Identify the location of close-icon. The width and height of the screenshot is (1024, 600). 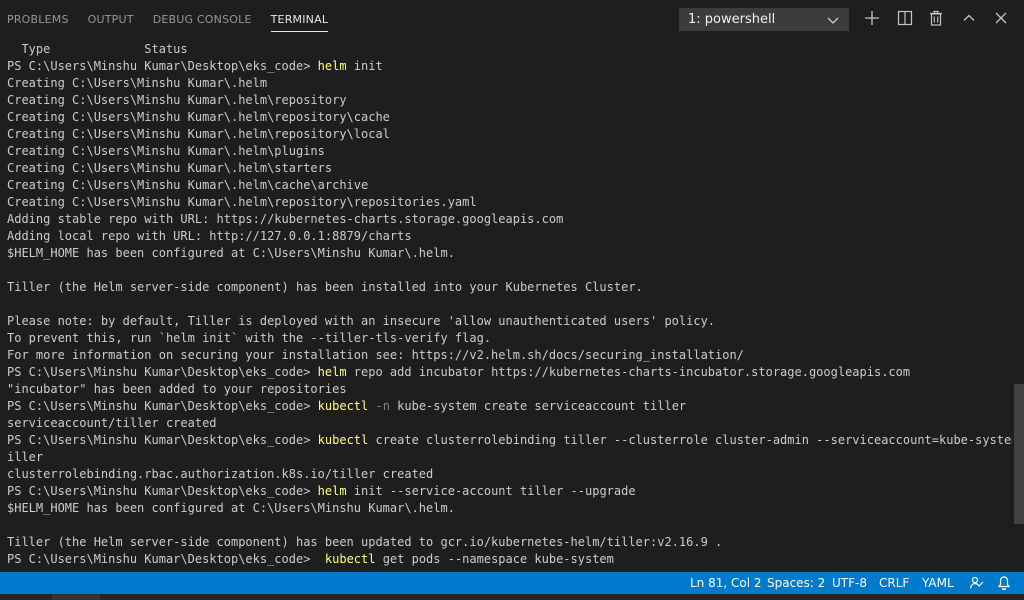
(1001, 18).